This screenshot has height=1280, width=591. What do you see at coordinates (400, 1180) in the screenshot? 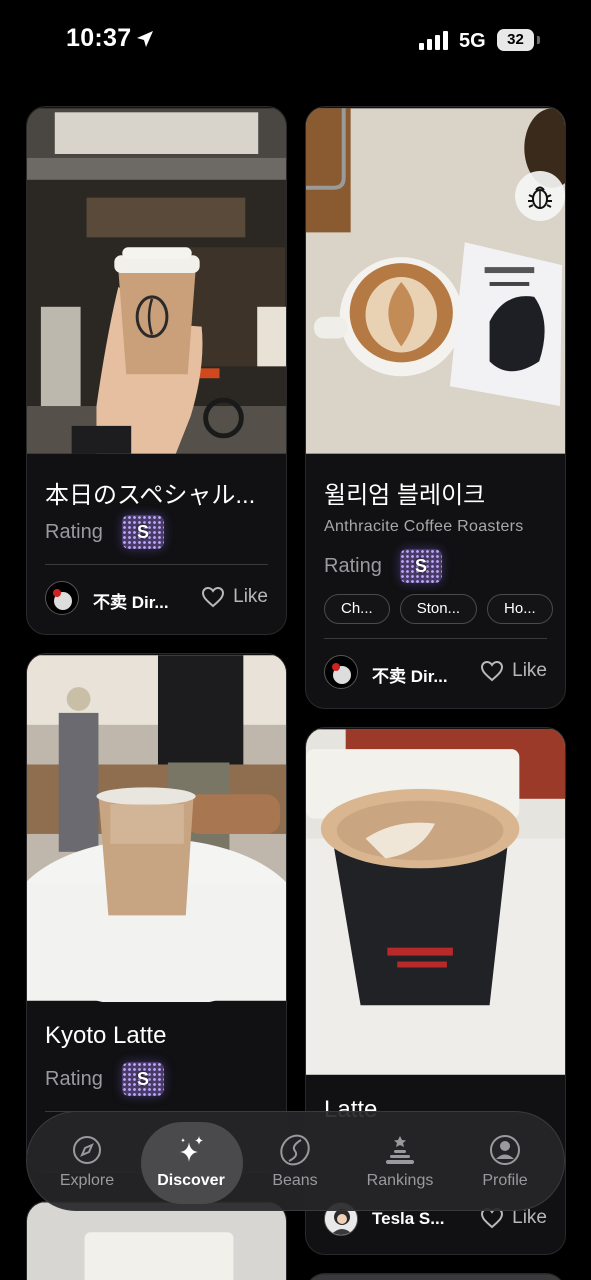
I see `tab-label: Rankings` at bounding box center [400, 1180].